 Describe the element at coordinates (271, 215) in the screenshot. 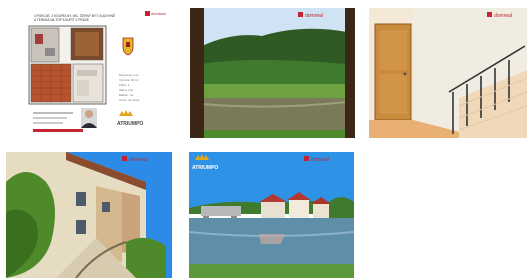

I see `gallery-thumb-river-village: ATRIUMPO domreal` at that location.